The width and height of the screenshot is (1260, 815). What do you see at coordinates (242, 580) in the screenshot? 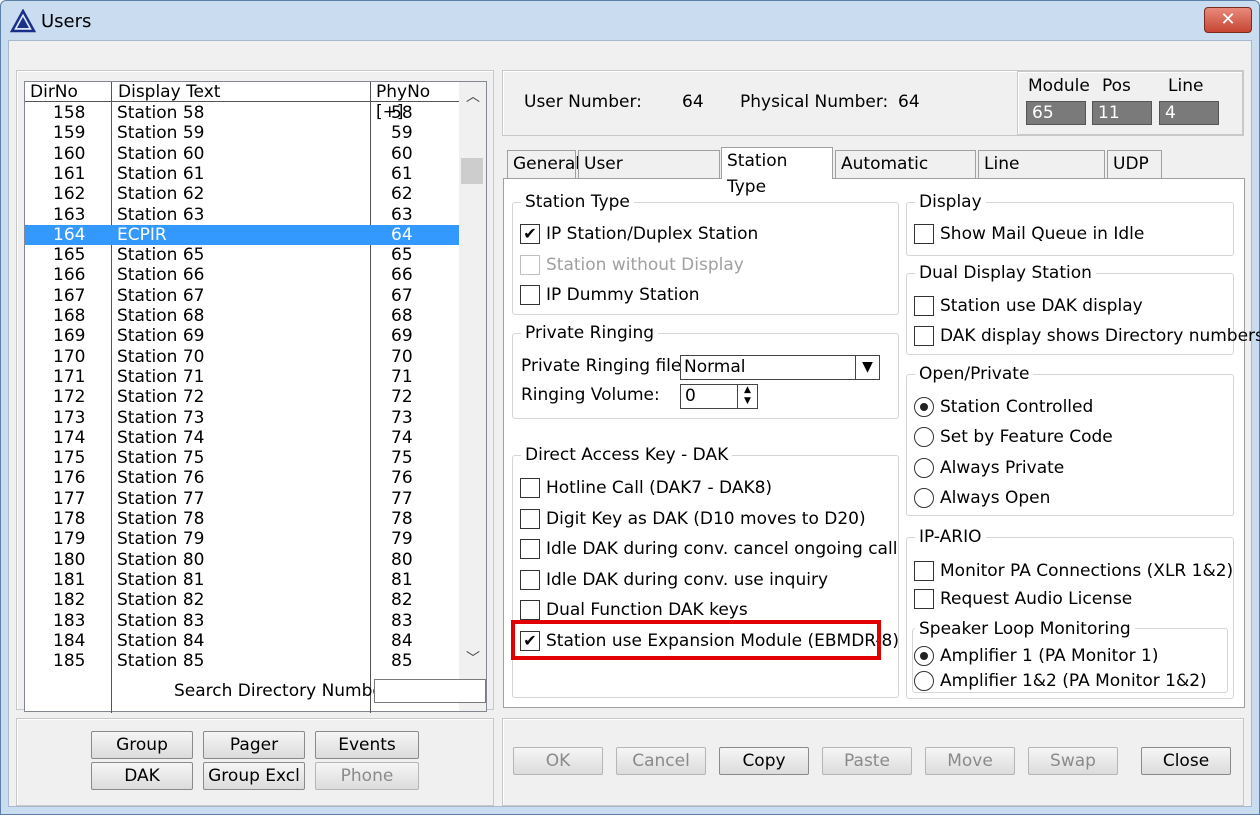
I see `list-item: 181 Station 81 81` at bounding box center [242, 580].